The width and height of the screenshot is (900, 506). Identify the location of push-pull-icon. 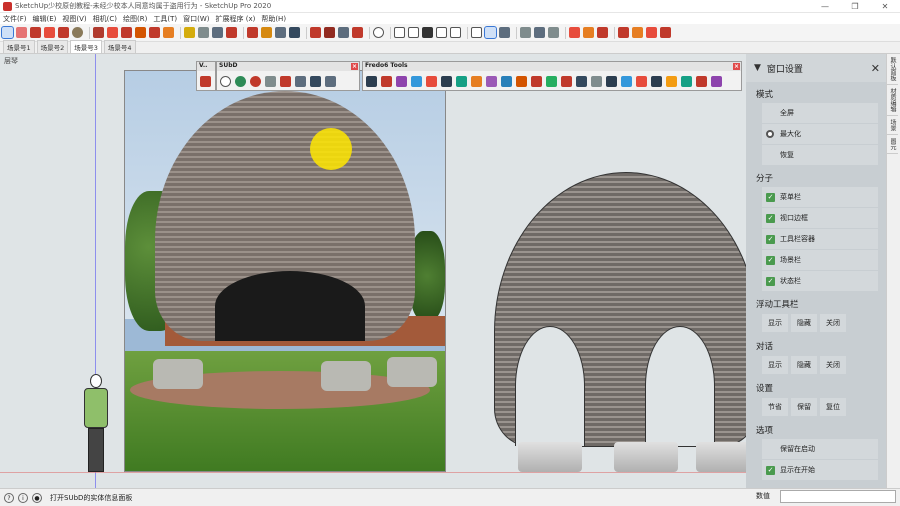
(98, 32).